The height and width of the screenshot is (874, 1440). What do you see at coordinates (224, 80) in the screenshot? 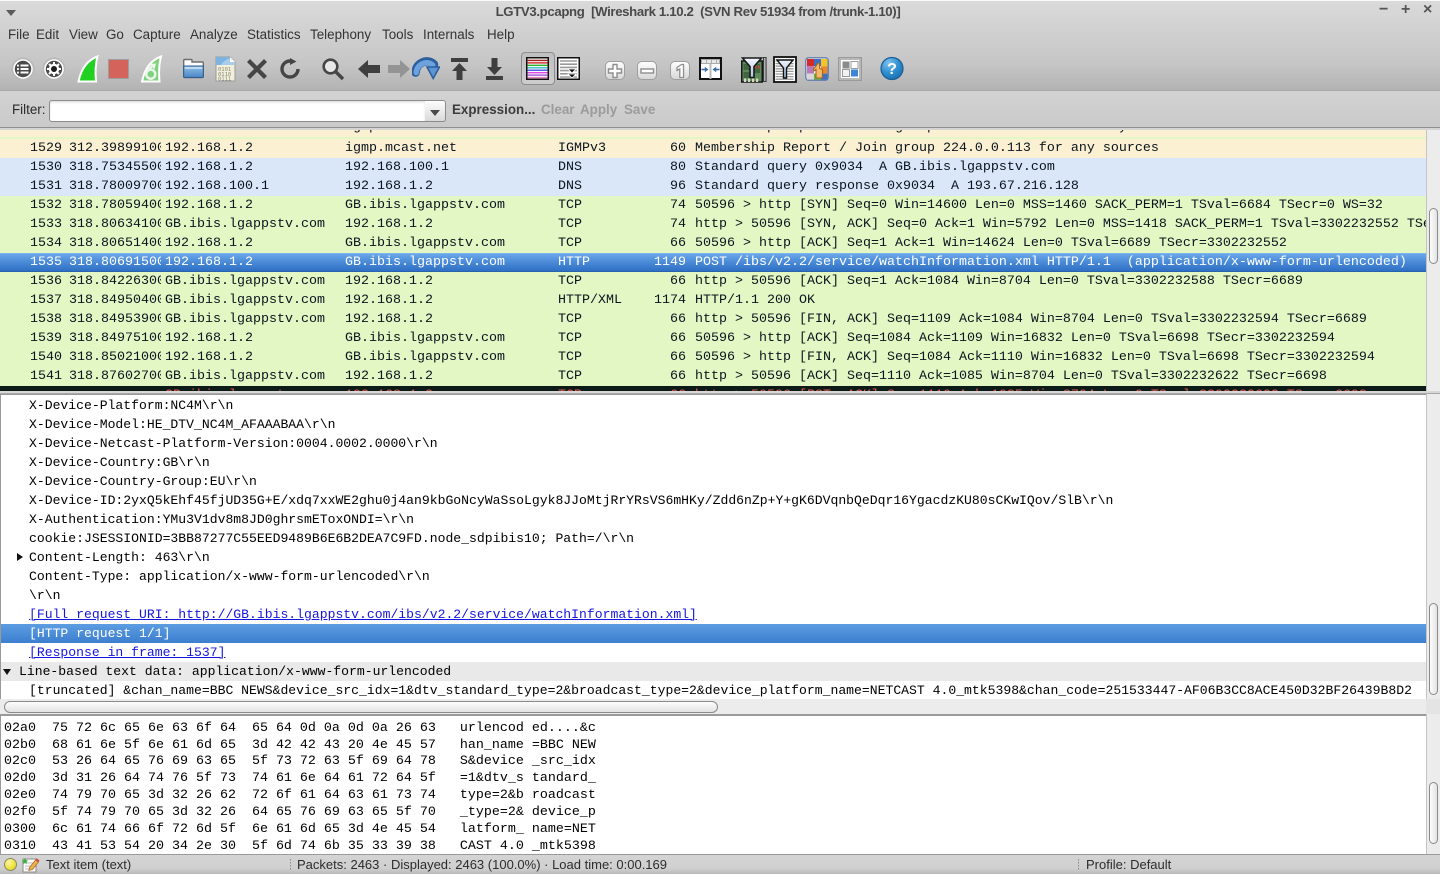
I see `svg-text: 0111` at bounding box center [224, 80].